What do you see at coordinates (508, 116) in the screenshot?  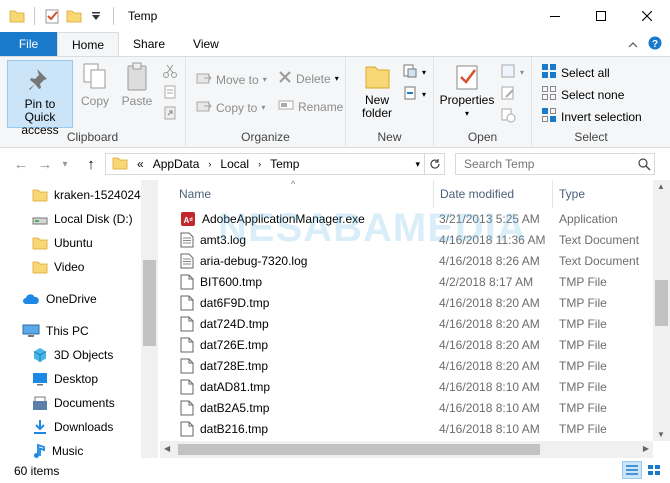 I see `history-button` at bounding box center [508, 116].